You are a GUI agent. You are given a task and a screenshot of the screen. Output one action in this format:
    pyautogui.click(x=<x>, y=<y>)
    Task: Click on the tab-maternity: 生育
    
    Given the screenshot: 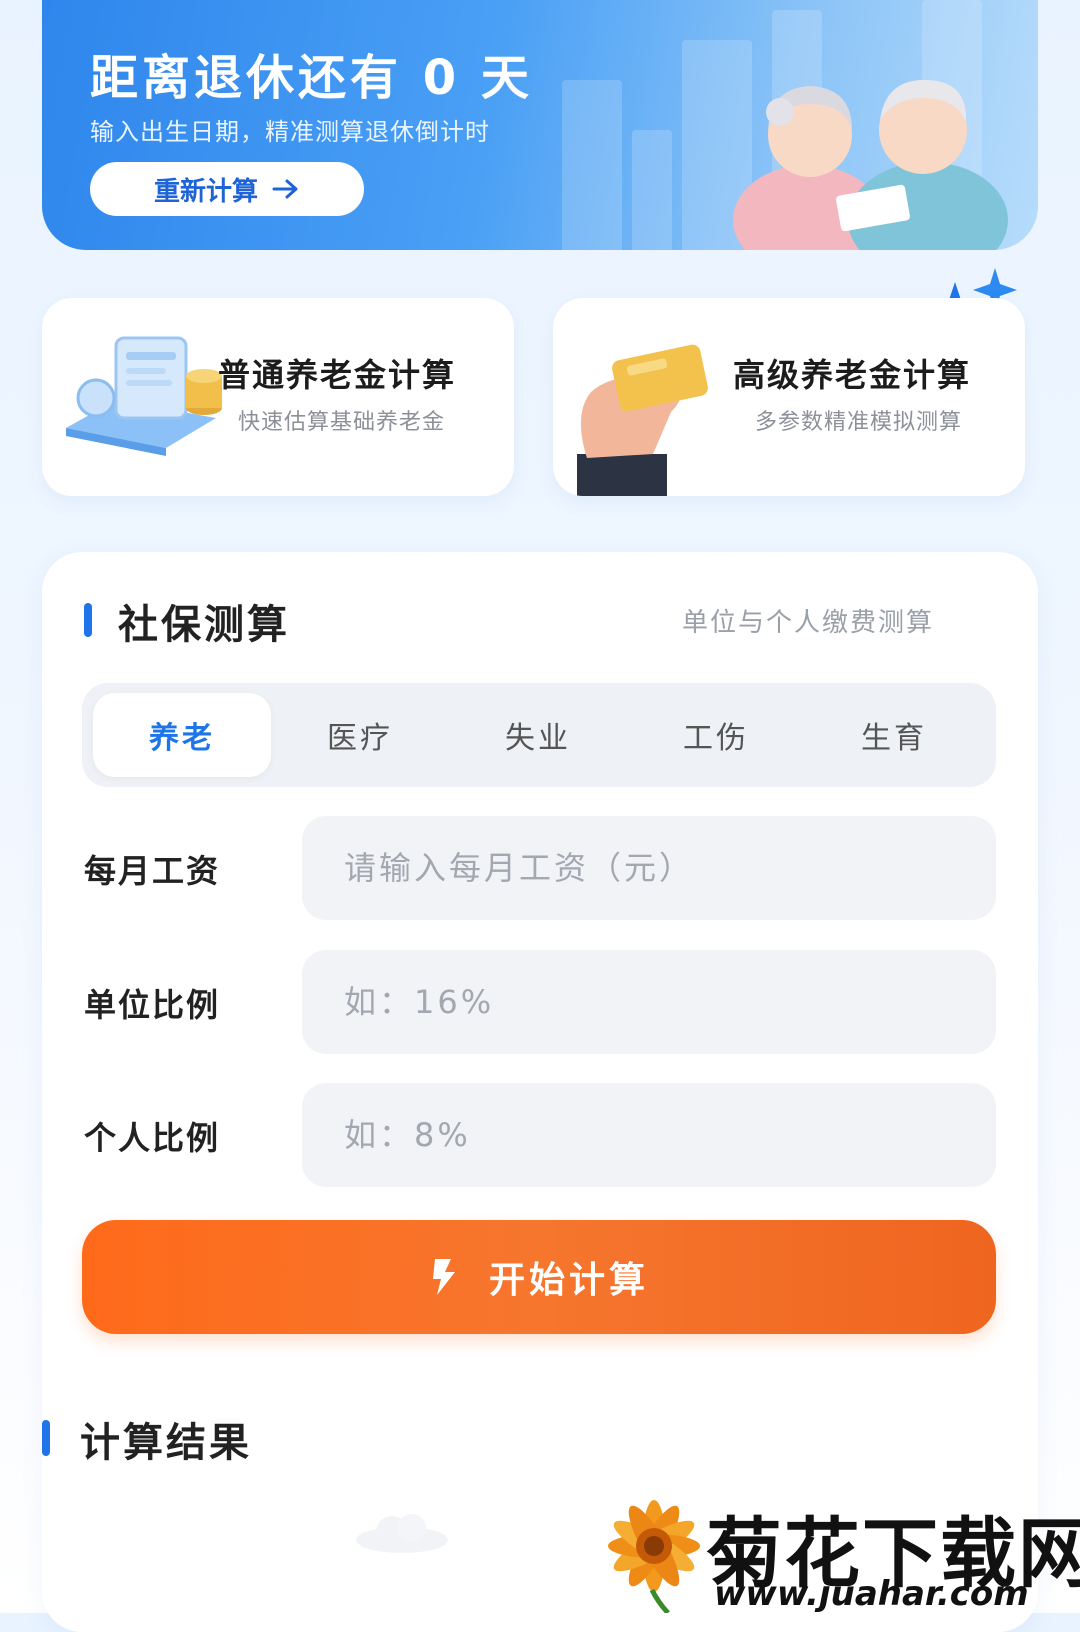 What is the action you would take?
    pyautogui.click(x=894, y=735)
    